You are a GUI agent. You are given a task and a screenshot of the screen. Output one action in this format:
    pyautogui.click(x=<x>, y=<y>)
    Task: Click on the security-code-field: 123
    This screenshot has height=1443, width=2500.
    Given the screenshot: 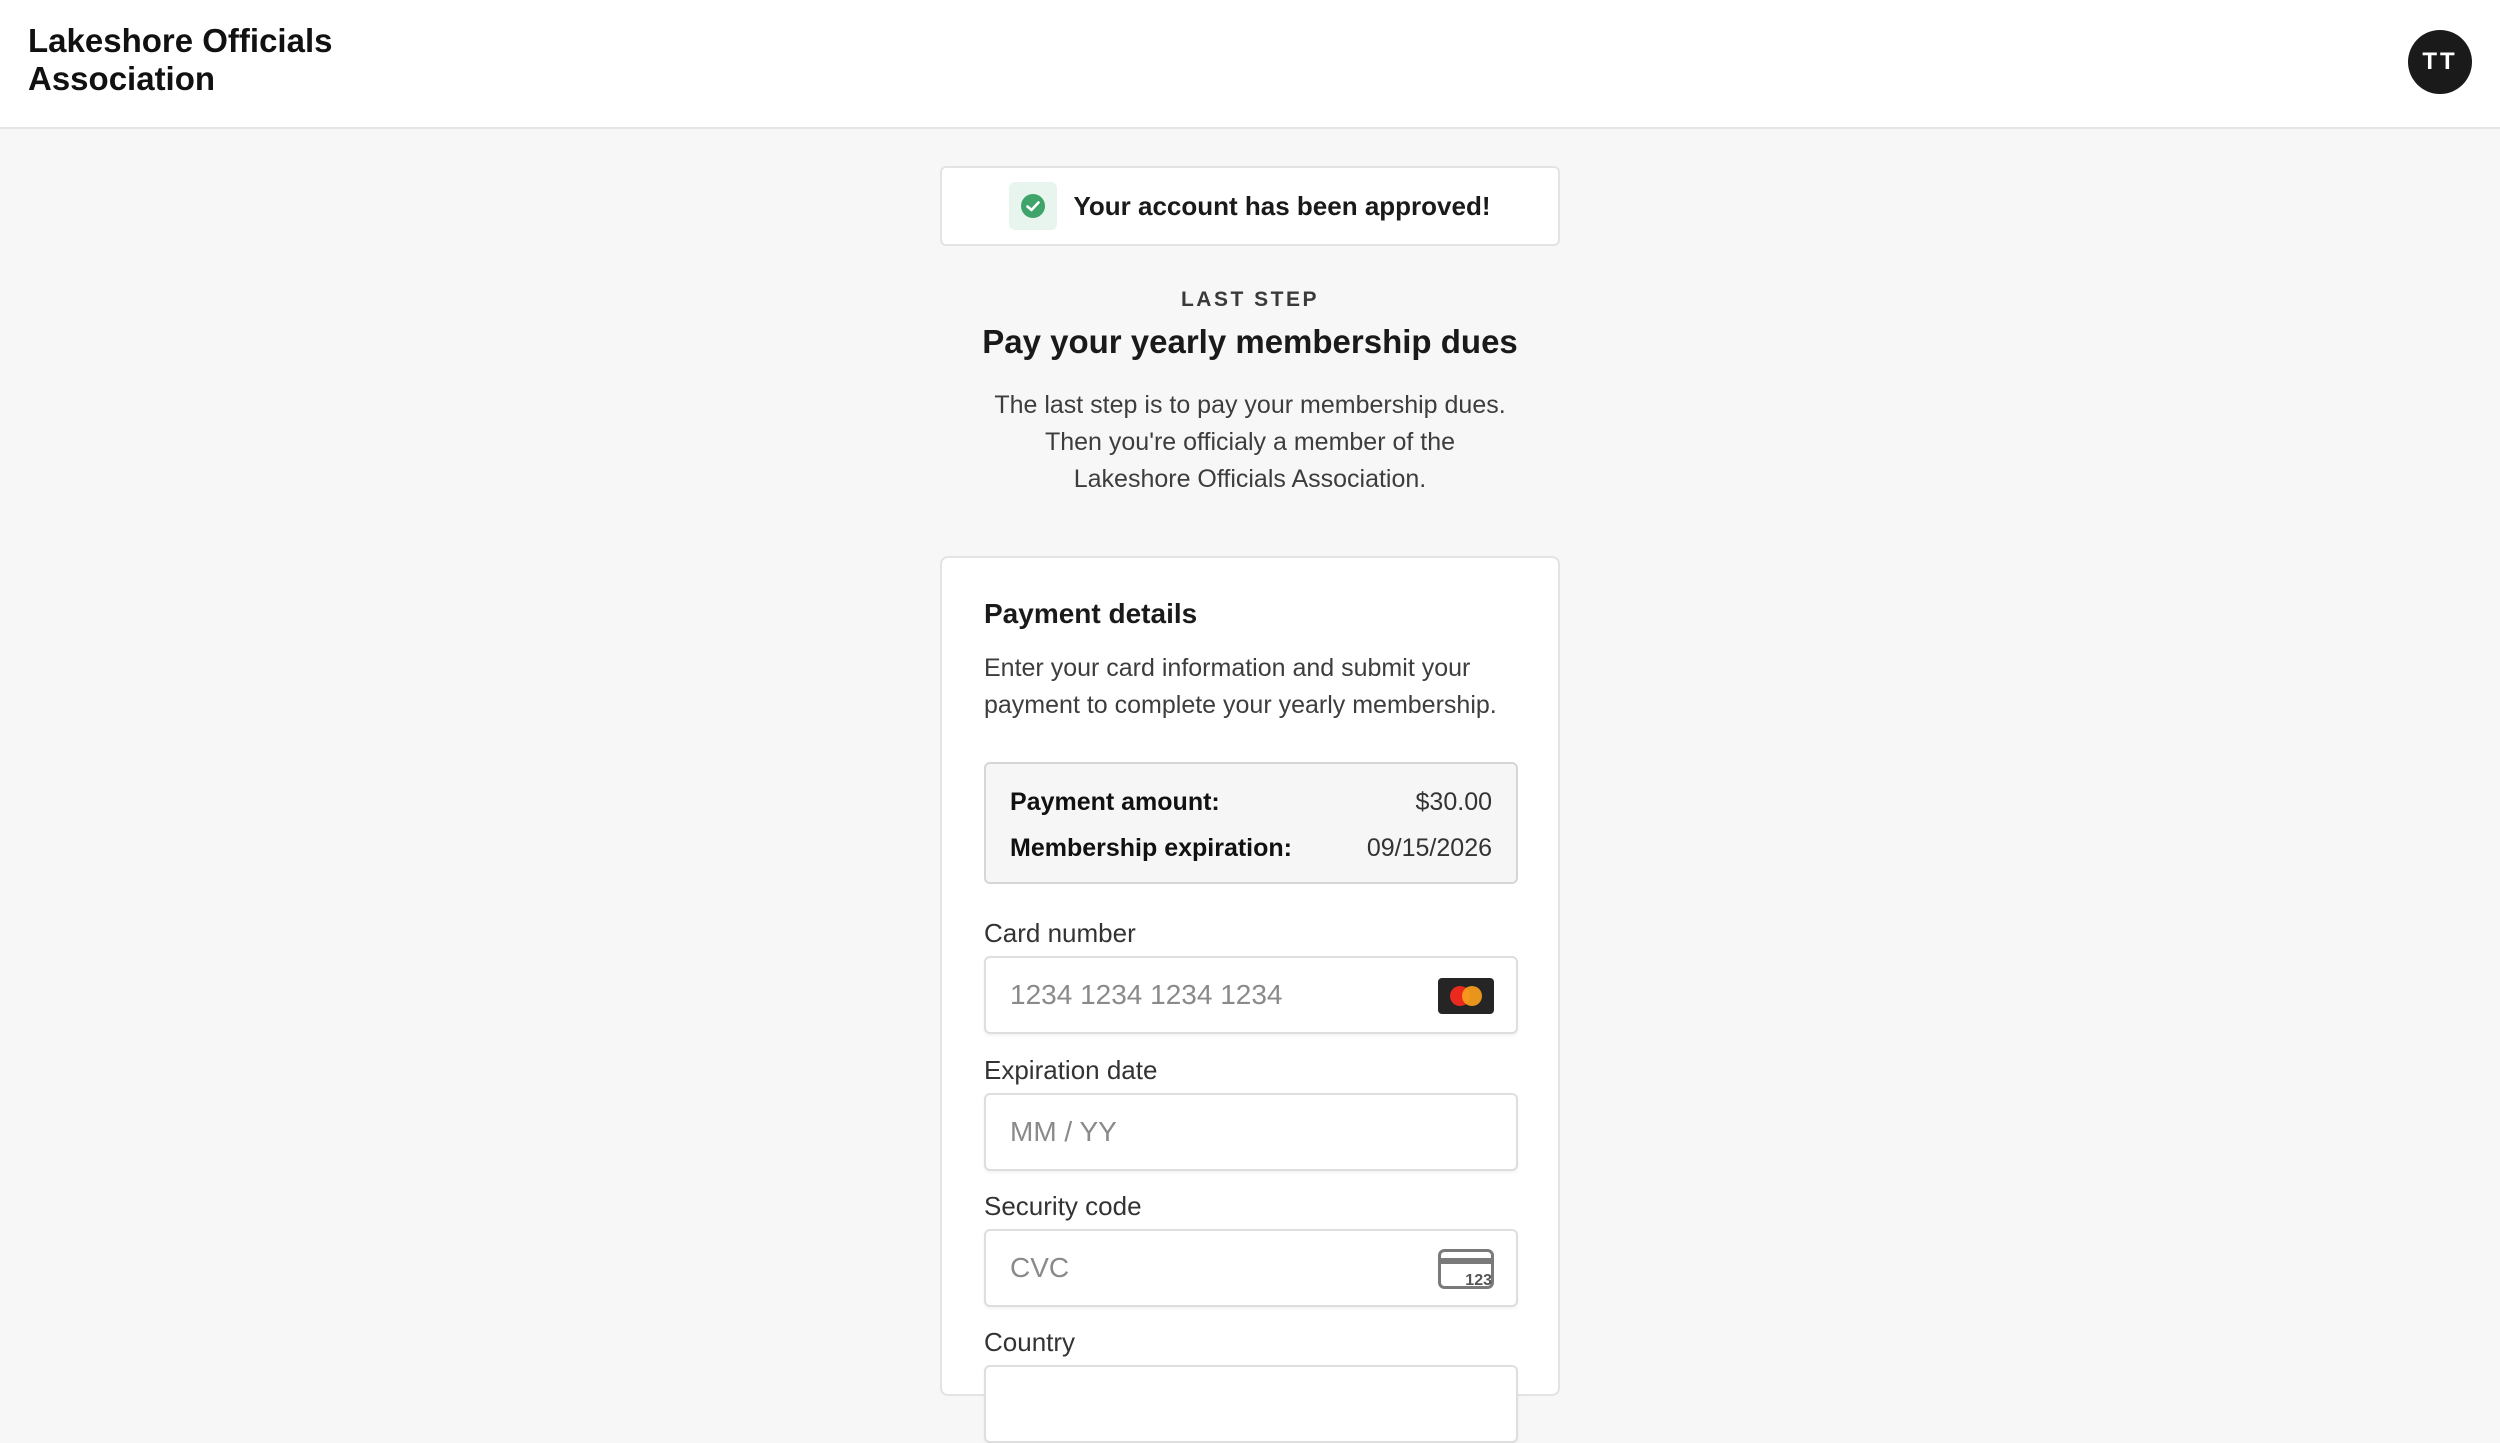 What is the action you would take?
    pyautogui.click(x=1251, y=1268)
    